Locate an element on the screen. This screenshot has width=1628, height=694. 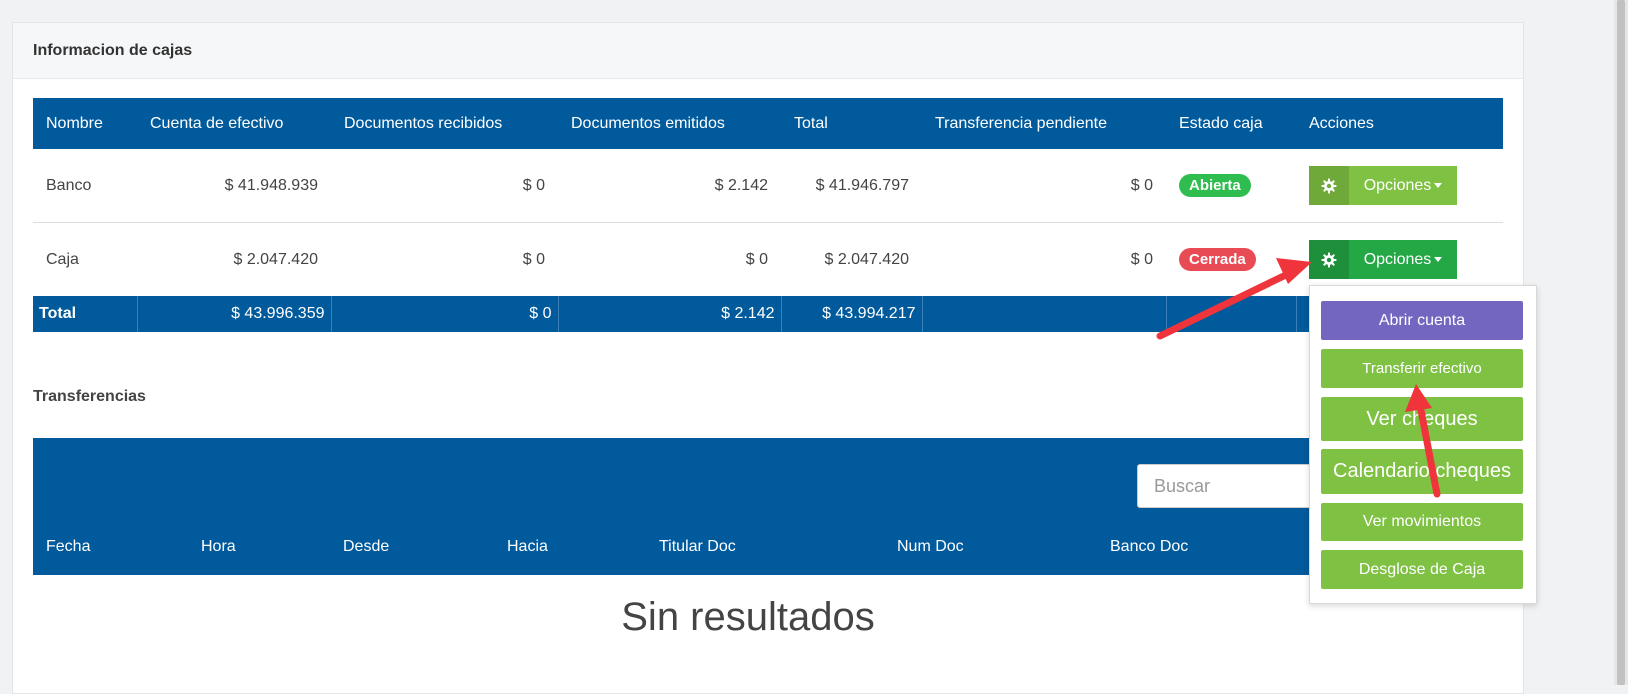
opciones-button-active: Opciones is located at coordinates (1383, 259).